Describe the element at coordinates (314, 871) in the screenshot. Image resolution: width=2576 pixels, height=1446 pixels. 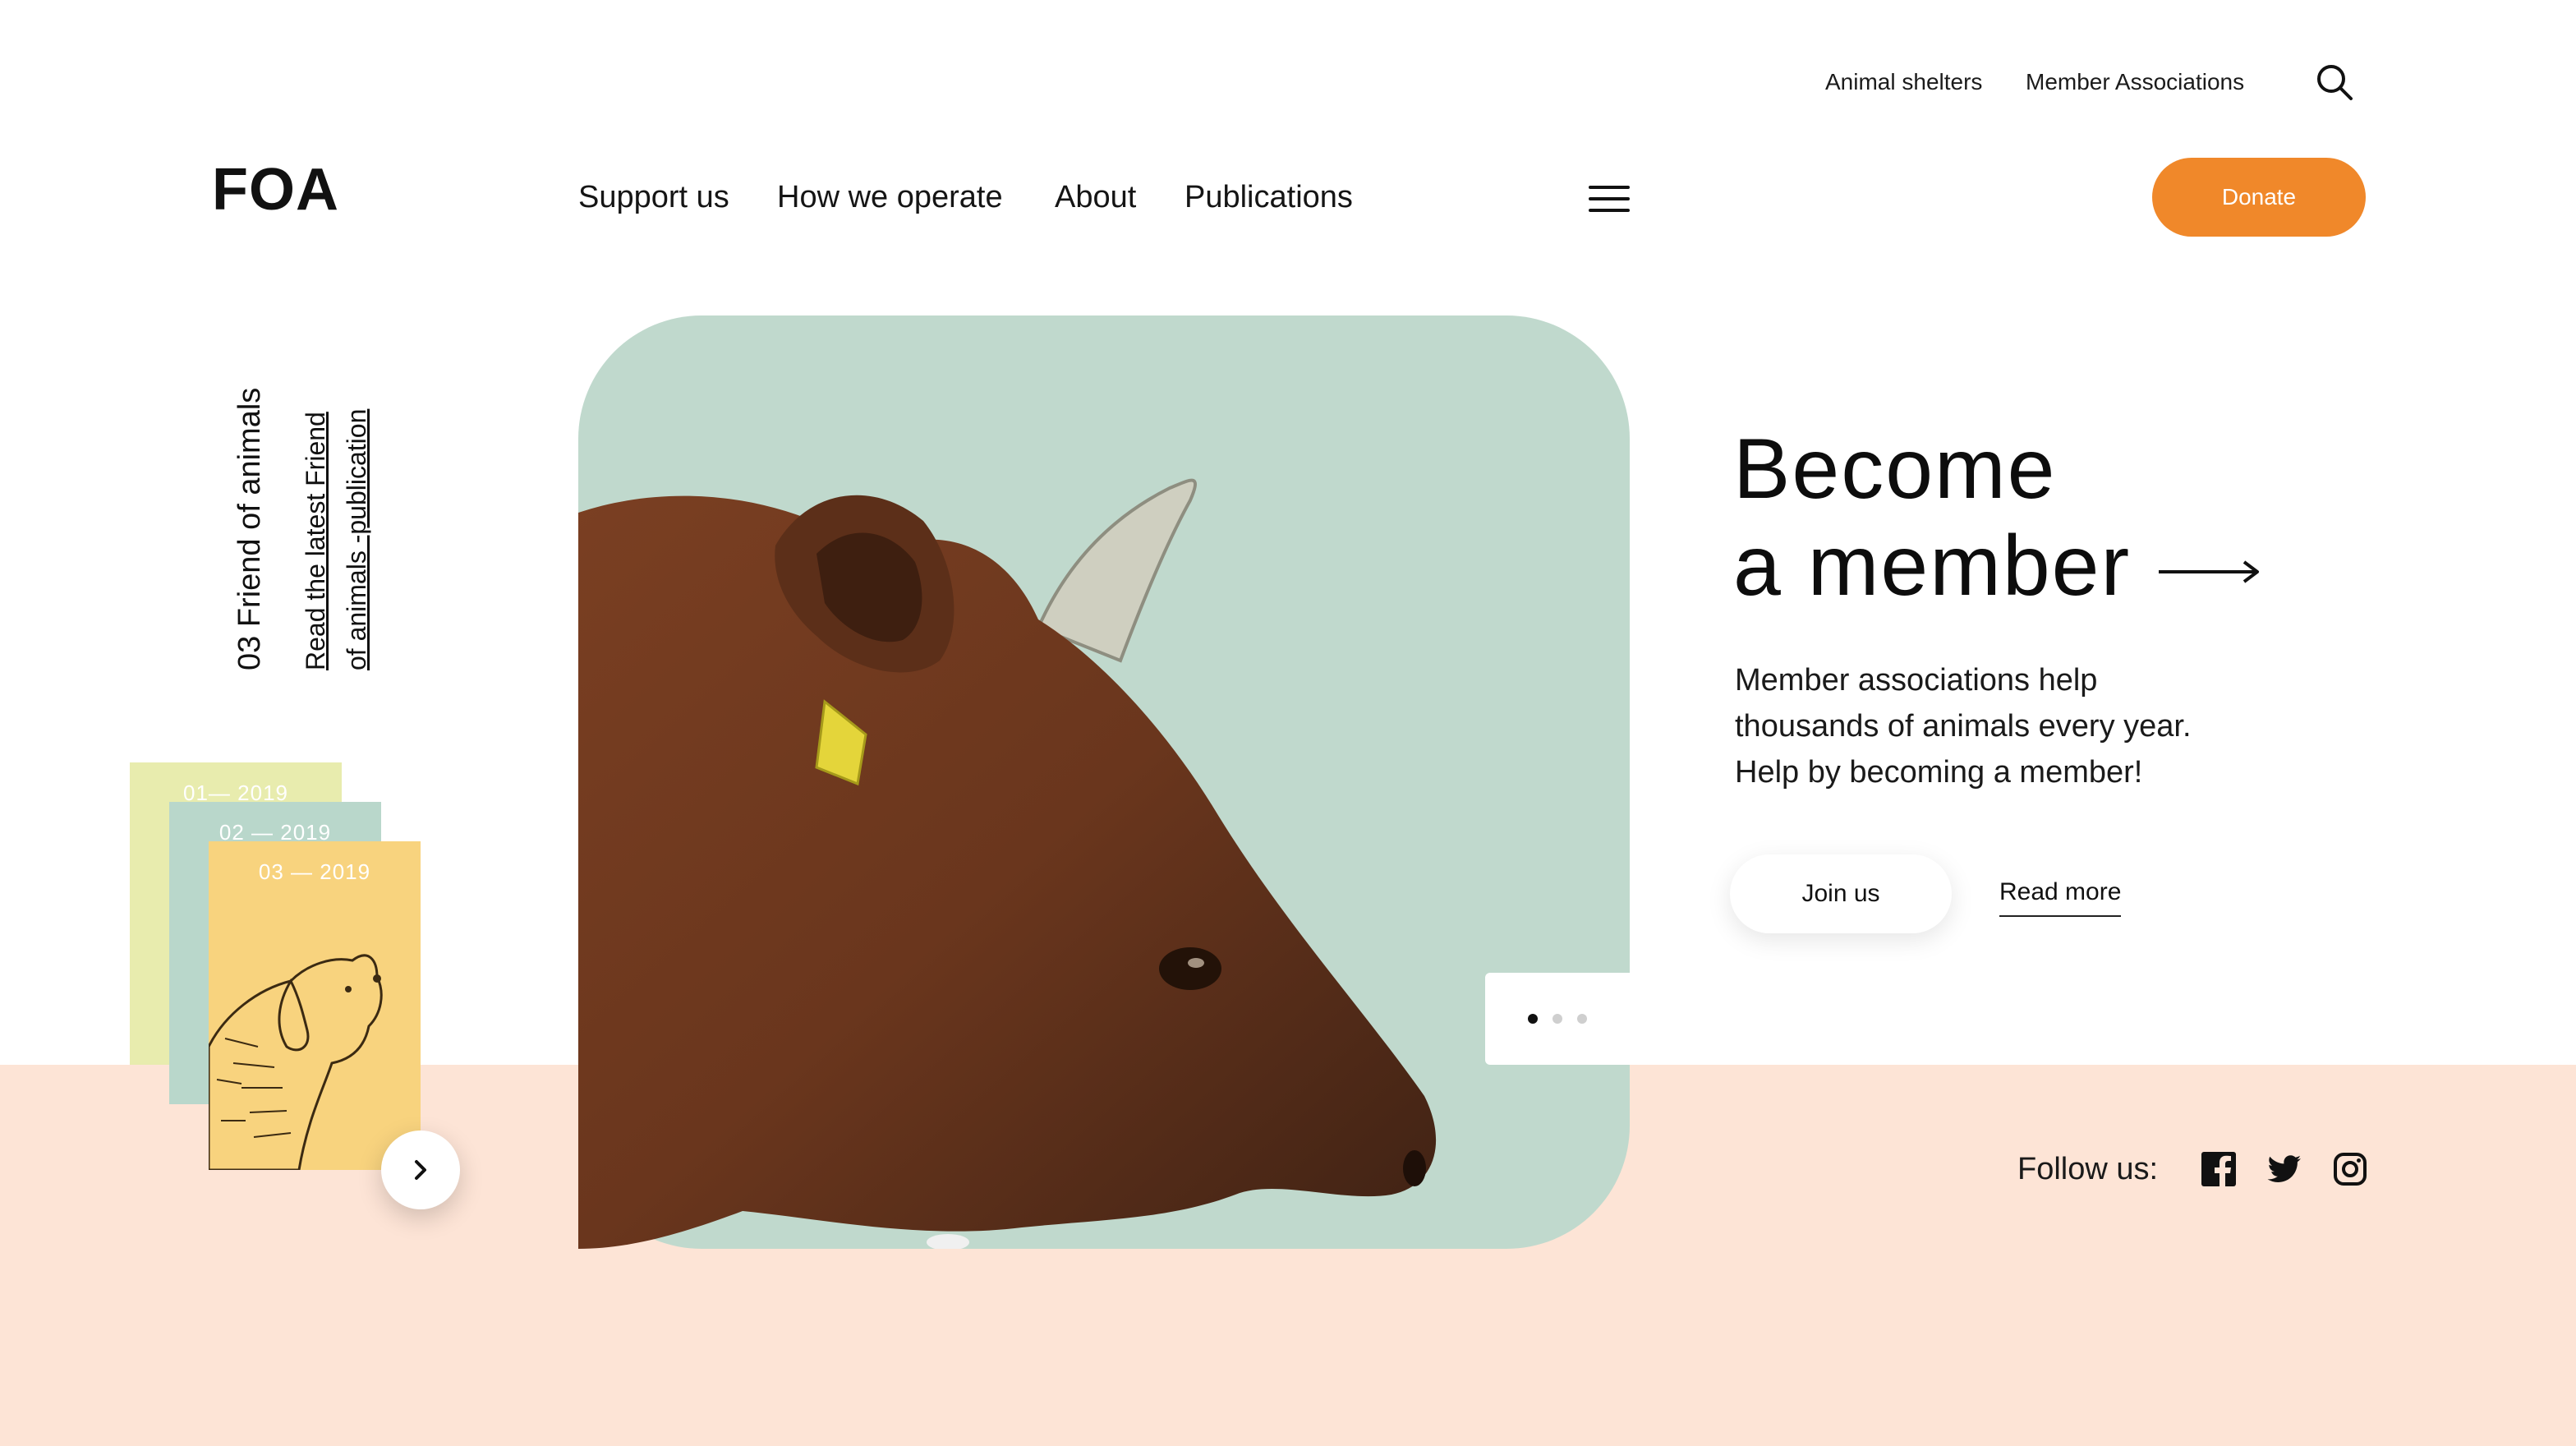
I see `cover-label: 03 — 2019` at that location.